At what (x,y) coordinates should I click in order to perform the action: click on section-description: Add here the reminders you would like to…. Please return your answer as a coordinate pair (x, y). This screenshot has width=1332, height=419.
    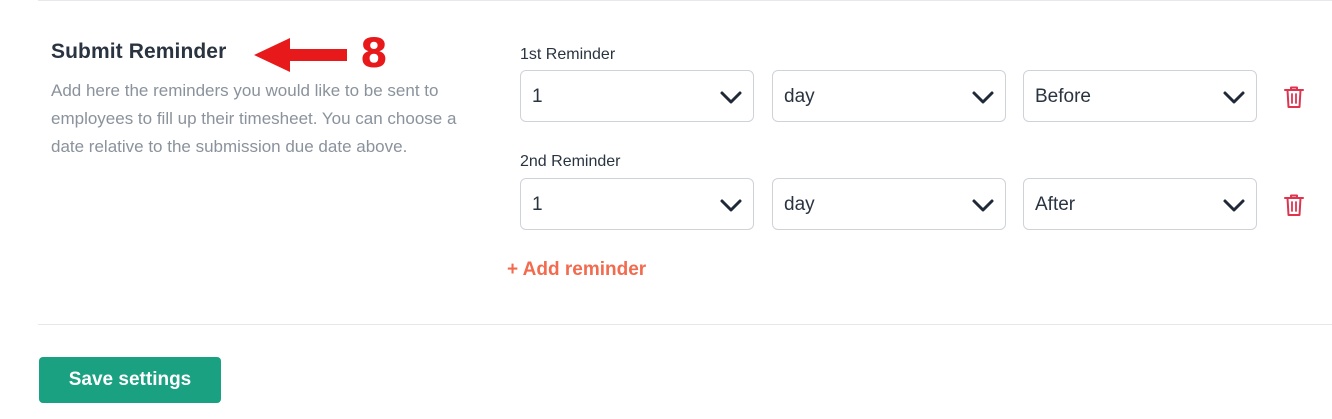
    Looking at the image, I should click on (254, 118).